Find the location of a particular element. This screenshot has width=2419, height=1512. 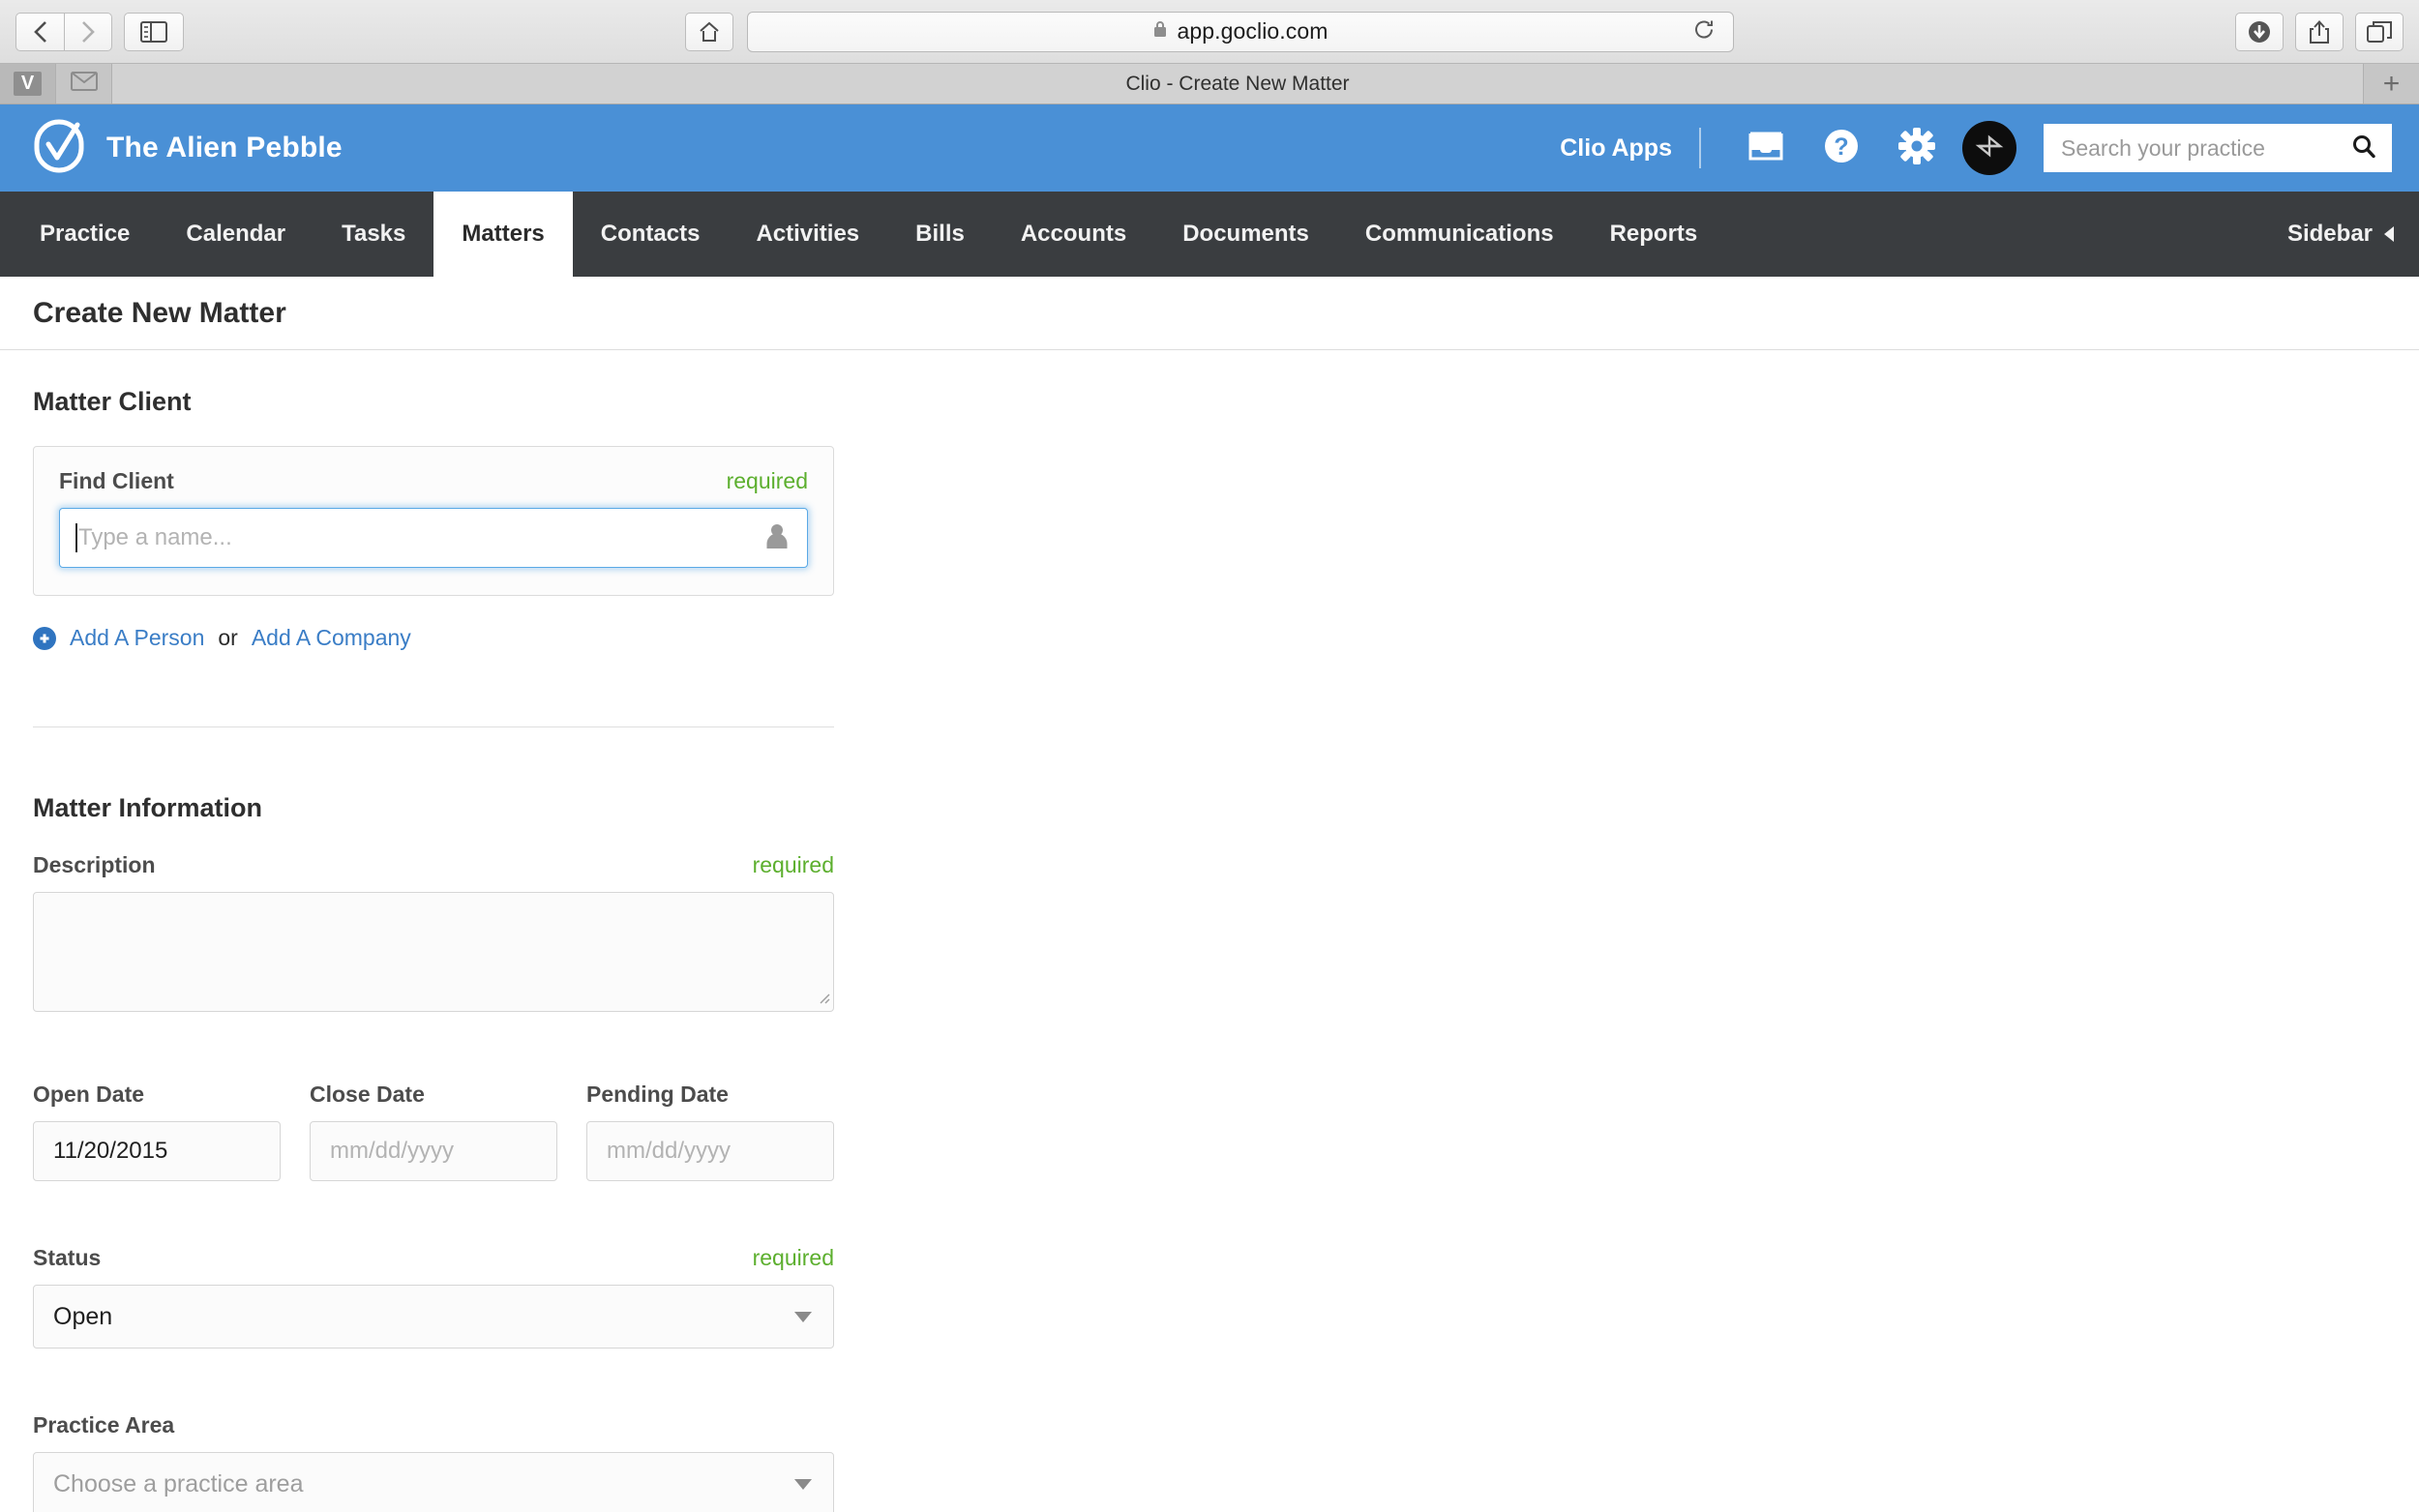

page-title: Create New Matter is located at coordinates (160, 312).